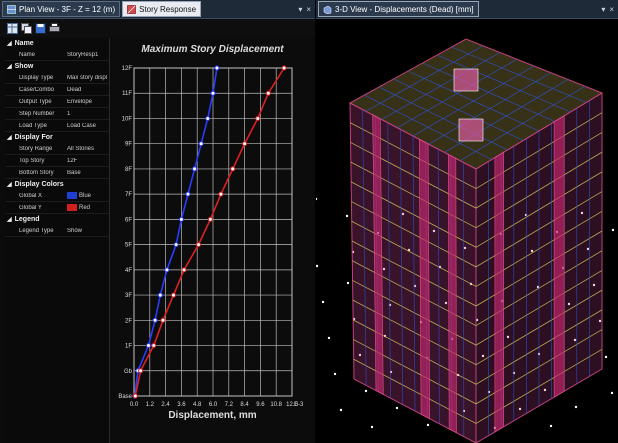 This screenshot has height=443, width=618. I want to click on property-section: ◢ Display Colors, so click(57, 184).